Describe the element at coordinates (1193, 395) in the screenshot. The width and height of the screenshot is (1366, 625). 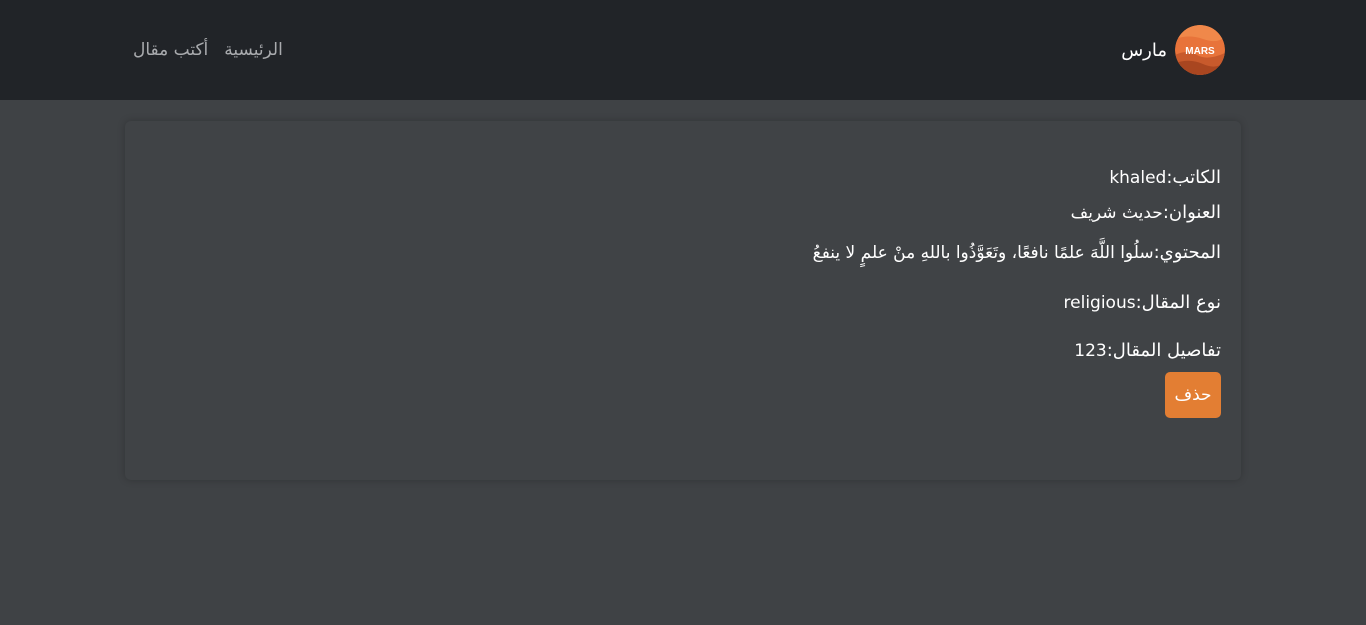
I see `delete-button: حذف` at that location.